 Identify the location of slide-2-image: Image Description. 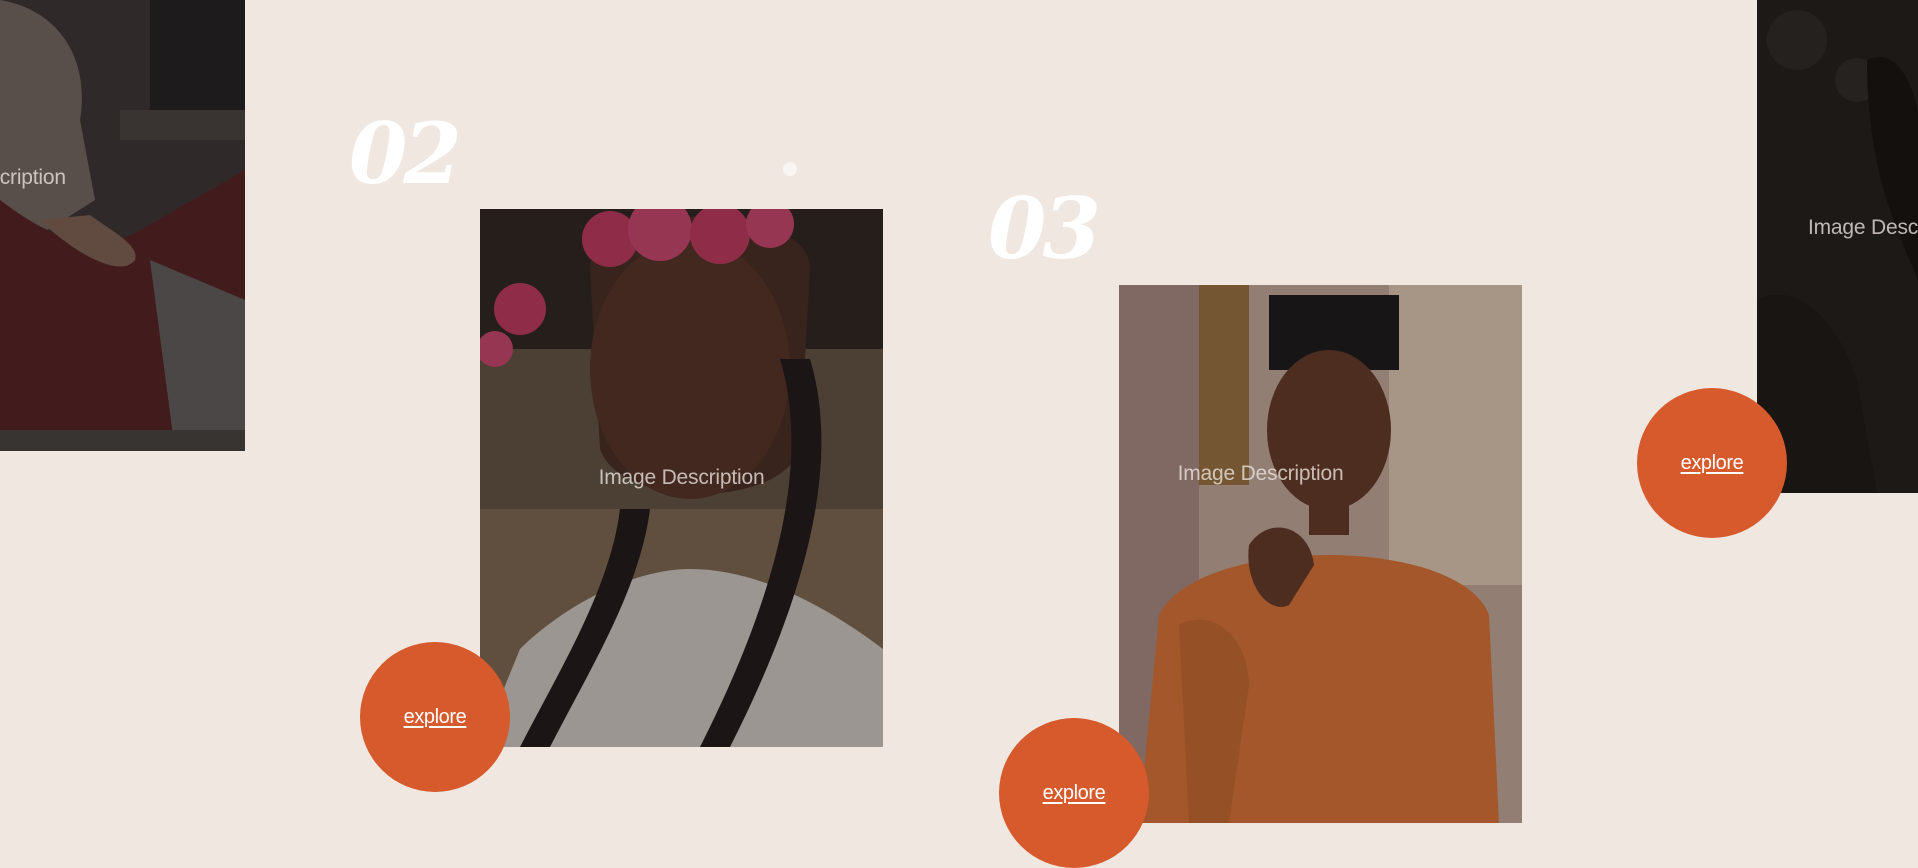
(681, 478).